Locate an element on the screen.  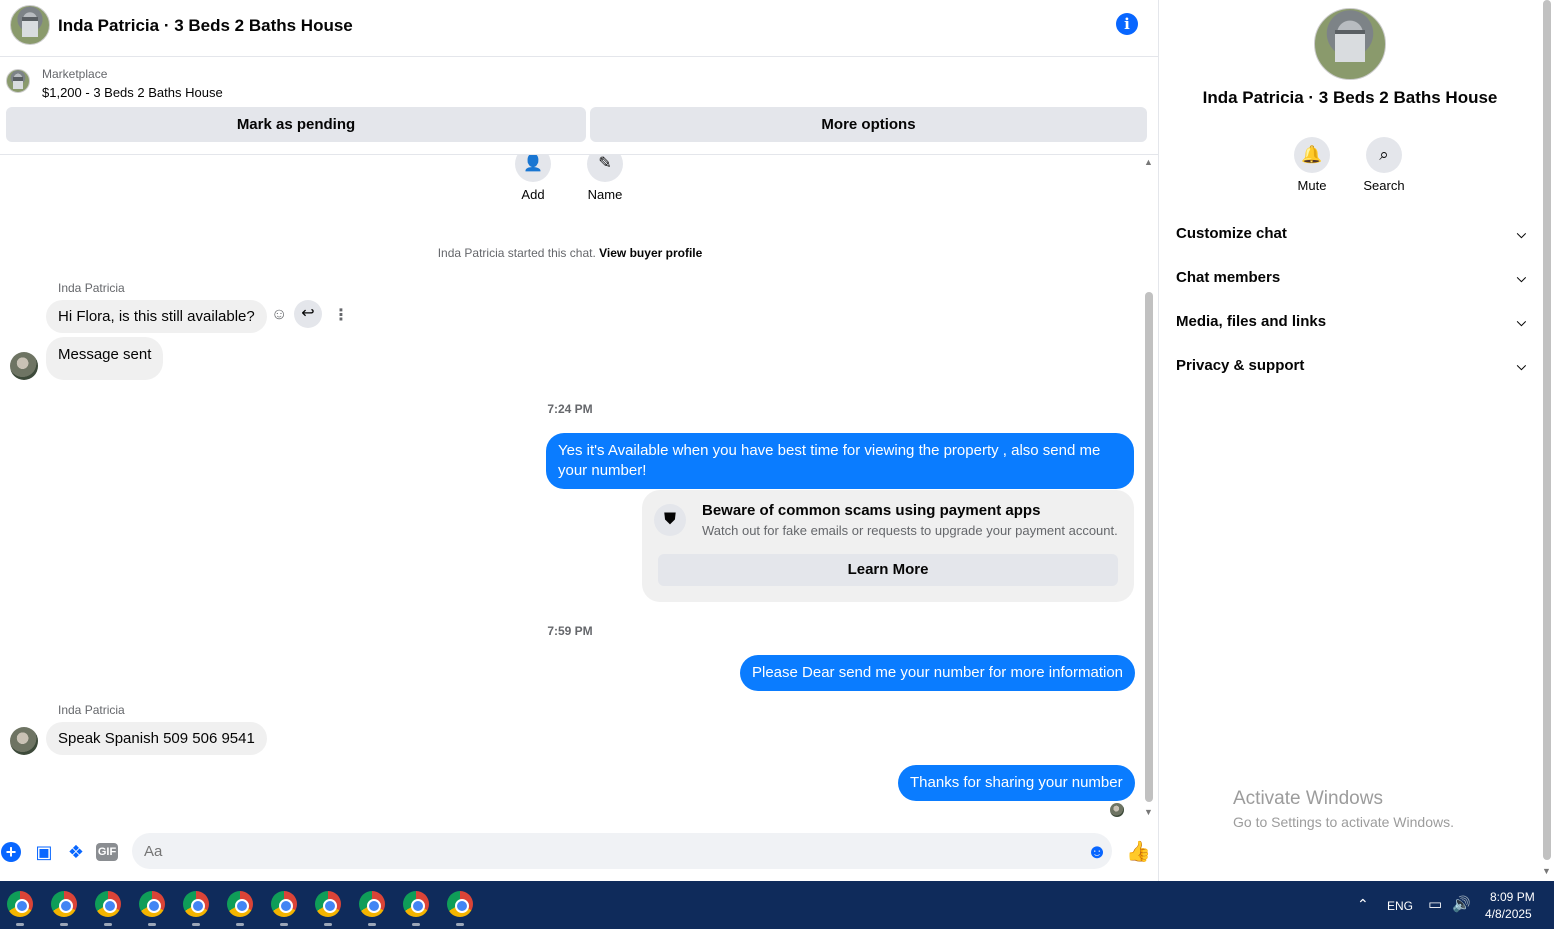
shield-icon: ⛊ is located at coordinates (670, 520).